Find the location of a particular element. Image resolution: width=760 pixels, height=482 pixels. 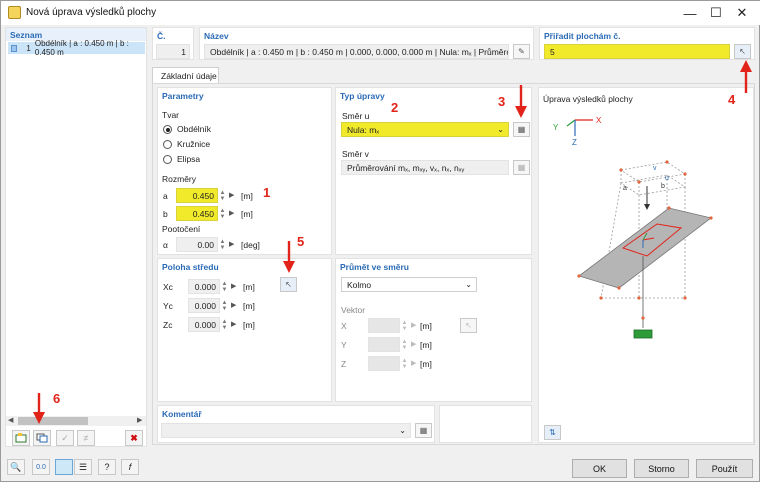

vector-y-menu-arrow-icon: ▶ is located at coordinates (413, 344).